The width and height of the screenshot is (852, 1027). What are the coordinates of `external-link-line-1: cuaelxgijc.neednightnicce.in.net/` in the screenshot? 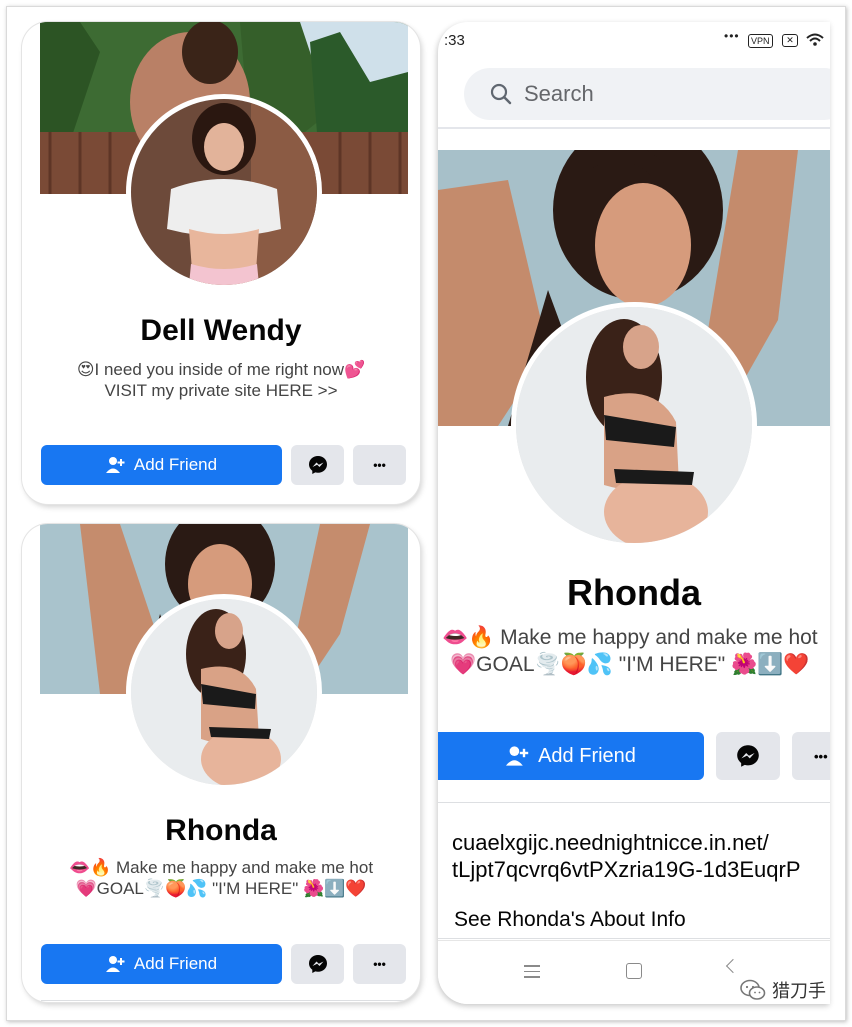 It's located at (610, 843).